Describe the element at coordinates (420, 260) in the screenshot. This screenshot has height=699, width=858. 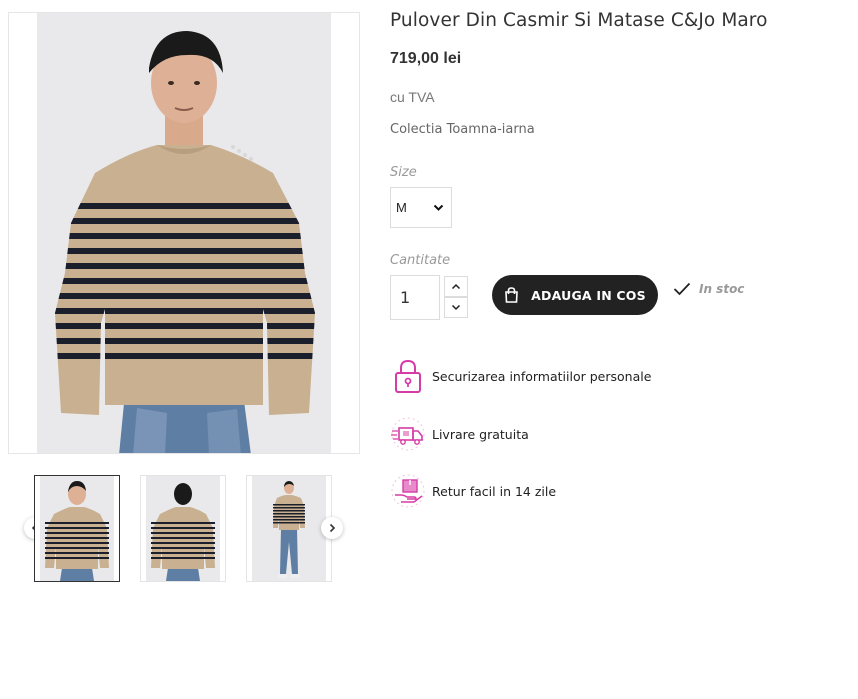
I see `quantity-label: Cantitate` at that location.